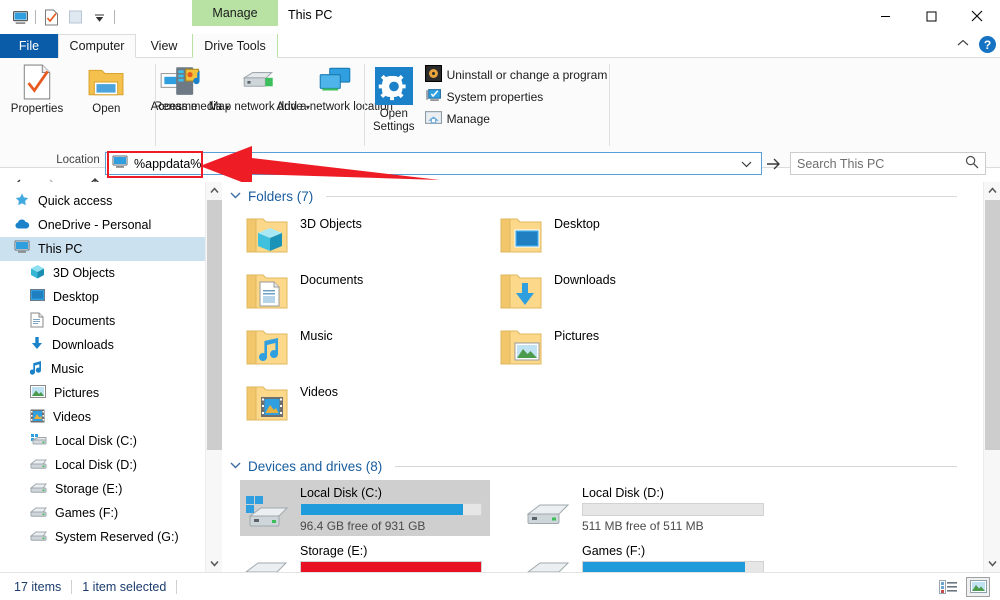 This screenshot has height=600, width=1000. What do you see at coordinates (365, 238) in the screenshot?
I see `folder-tile-3d-objects: 3D Objects` at bounding box center [365, 238].